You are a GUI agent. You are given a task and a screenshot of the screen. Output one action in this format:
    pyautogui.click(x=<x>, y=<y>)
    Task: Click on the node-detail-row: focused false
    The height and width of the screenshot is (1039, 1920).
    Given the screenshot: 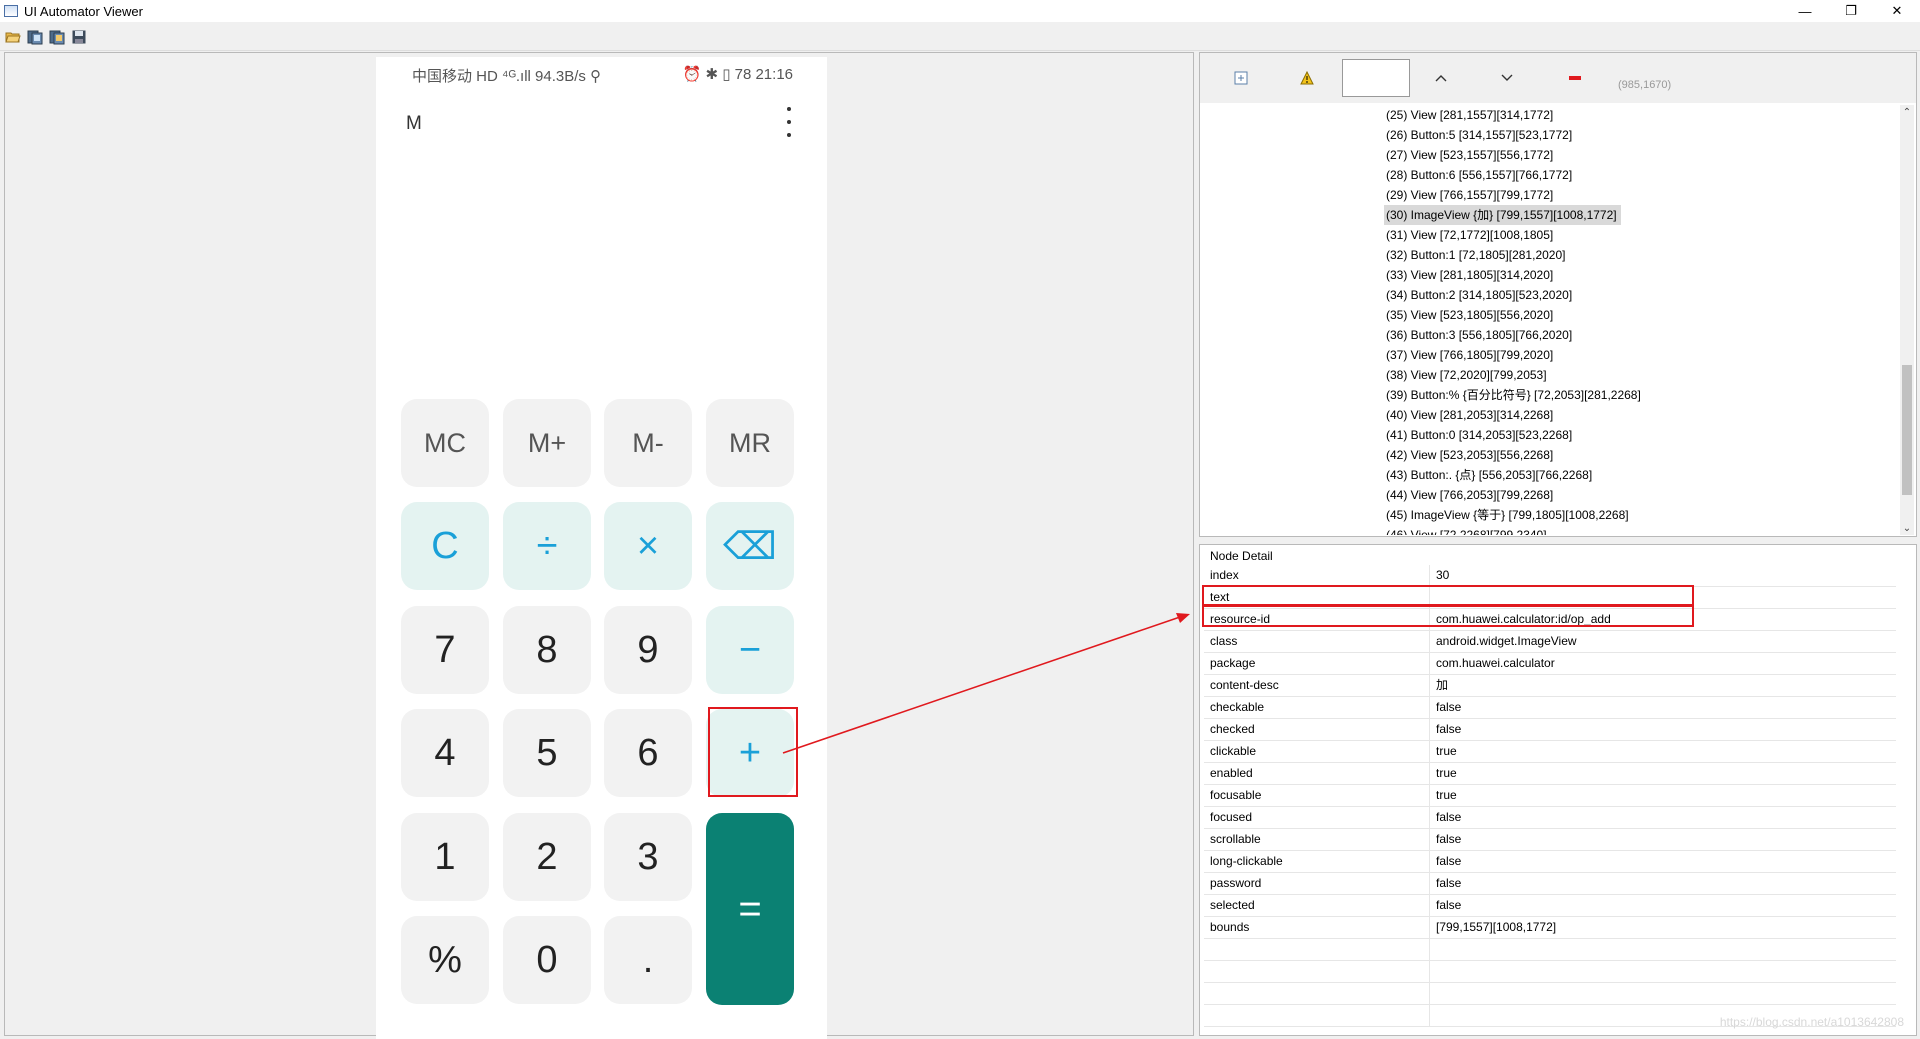 What is the action you would take?
    pyautogui.click(x=1550, y=818)
    